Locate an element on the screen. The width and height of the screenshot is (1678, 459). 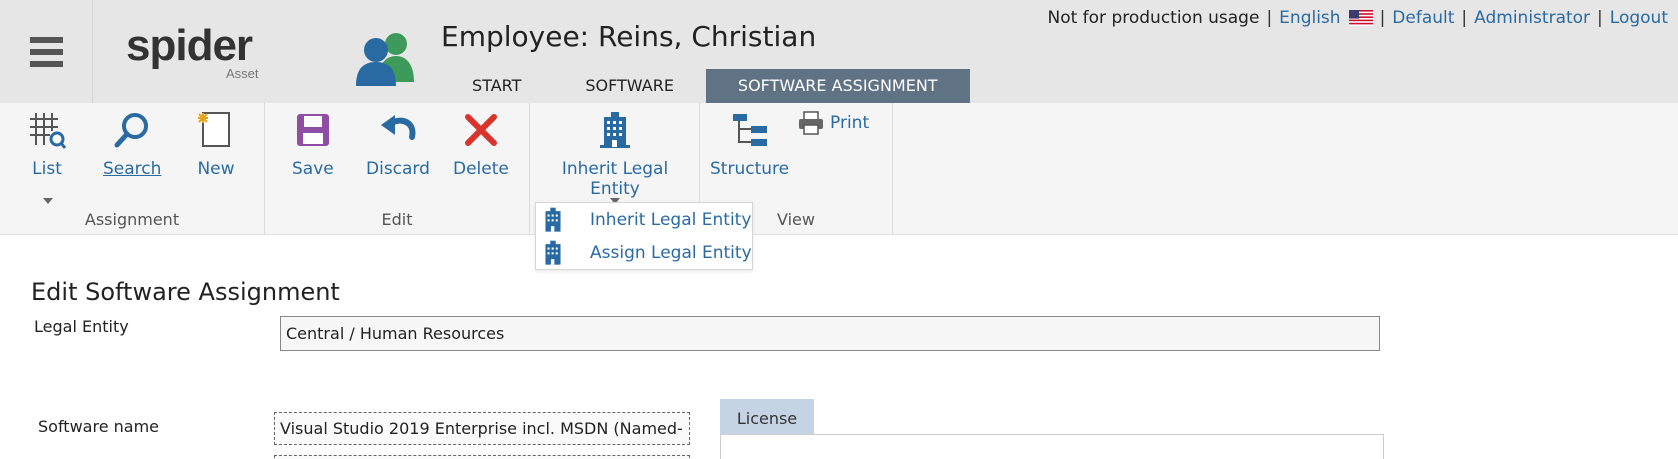
tab-software: SOFTWARE is located at coordinates (629, 86).